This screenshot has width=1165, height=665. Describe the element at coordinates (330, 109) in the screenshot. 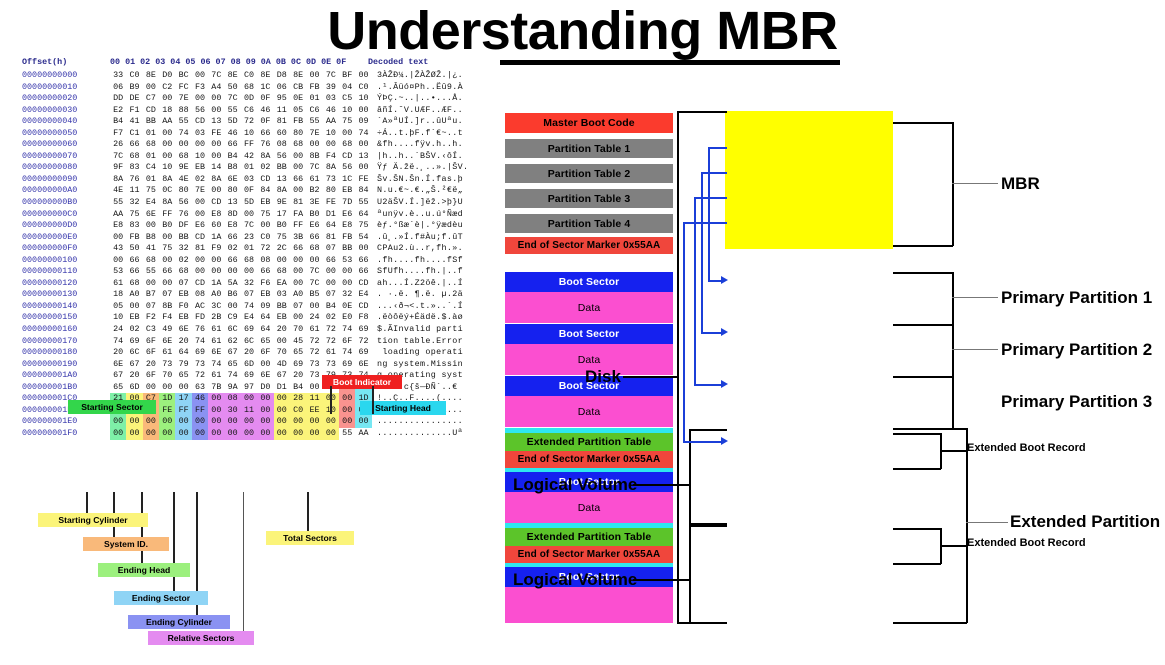

I see `hex-byte-cell: 46` at that location.